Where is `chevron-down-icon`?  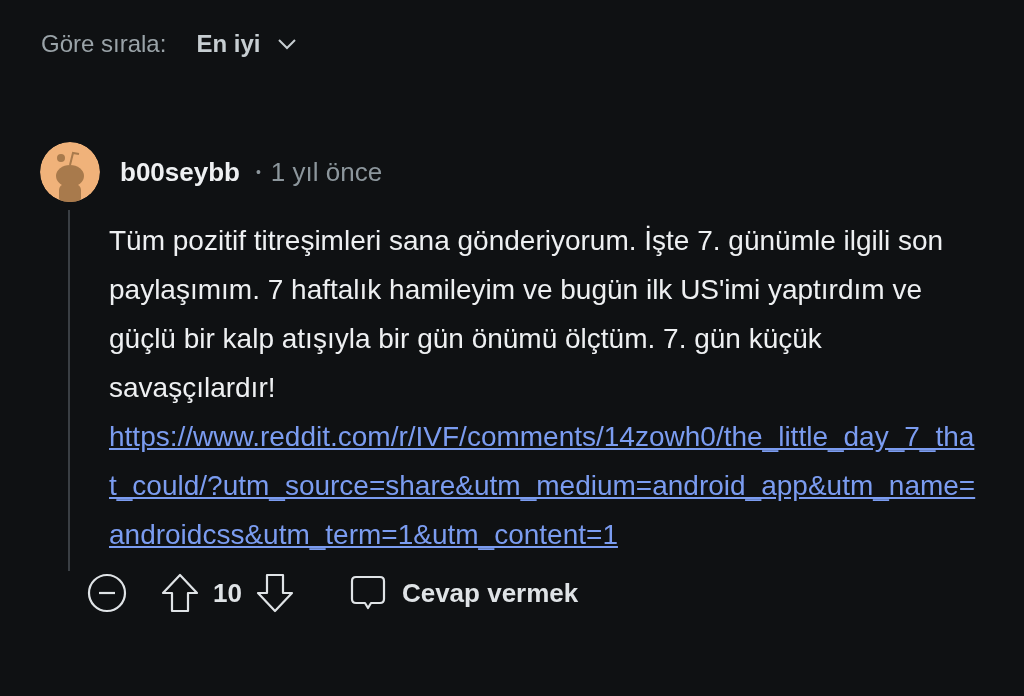 chevron-down-icon is located at coordinates (287, 44).